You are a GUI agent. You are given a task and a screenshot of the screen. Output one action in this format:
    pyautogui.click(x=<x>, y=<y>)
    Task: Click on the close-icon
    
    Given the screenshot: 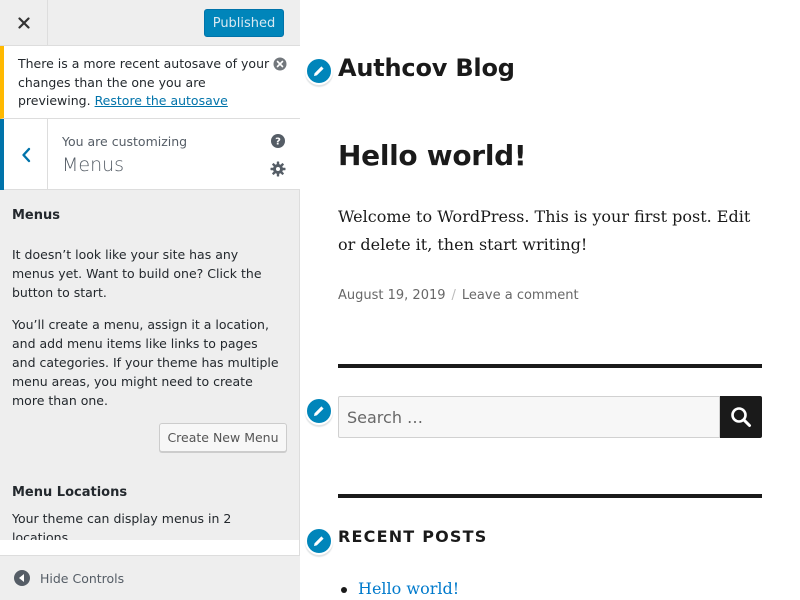 What is the action you would take?
    pyautogui.click(x=23, y=22)
    